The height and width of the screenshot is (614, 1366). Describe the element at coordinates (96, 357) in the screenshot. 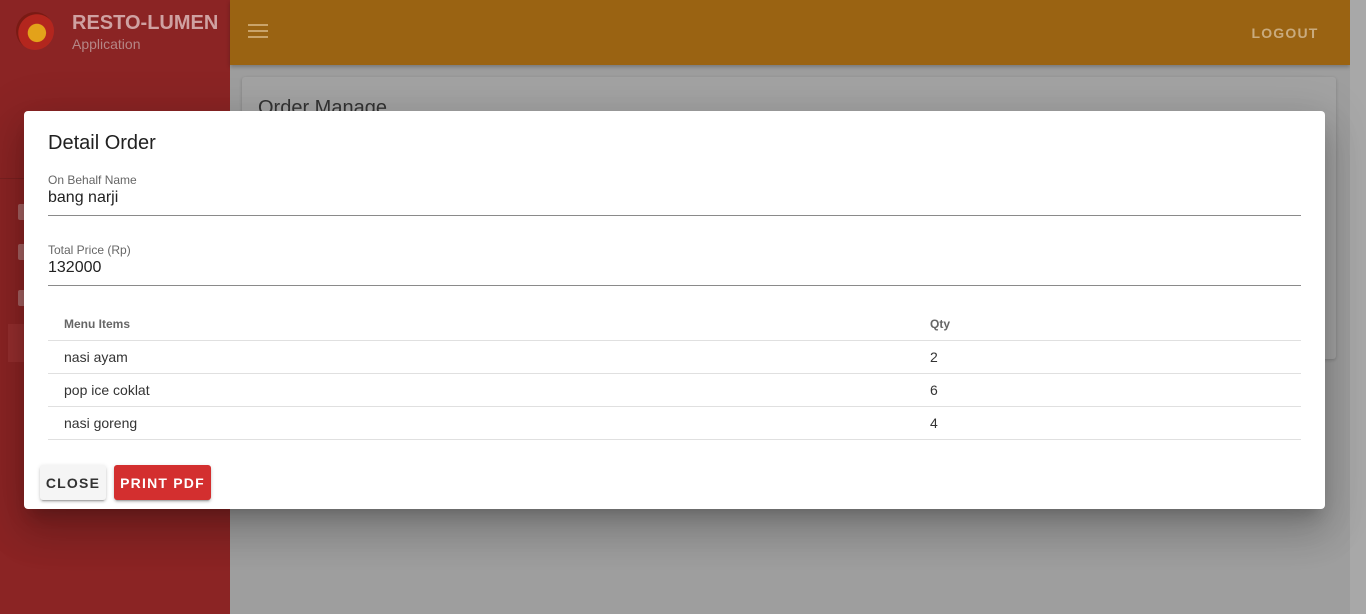

I see `menu-item-name: nasi ayam` at that location.